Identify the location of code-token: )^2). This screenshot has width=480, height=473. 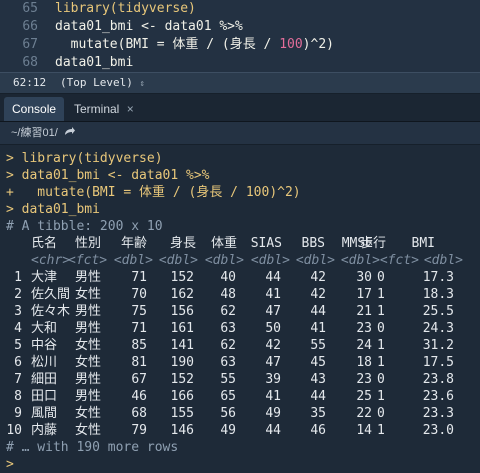
(318, 44).